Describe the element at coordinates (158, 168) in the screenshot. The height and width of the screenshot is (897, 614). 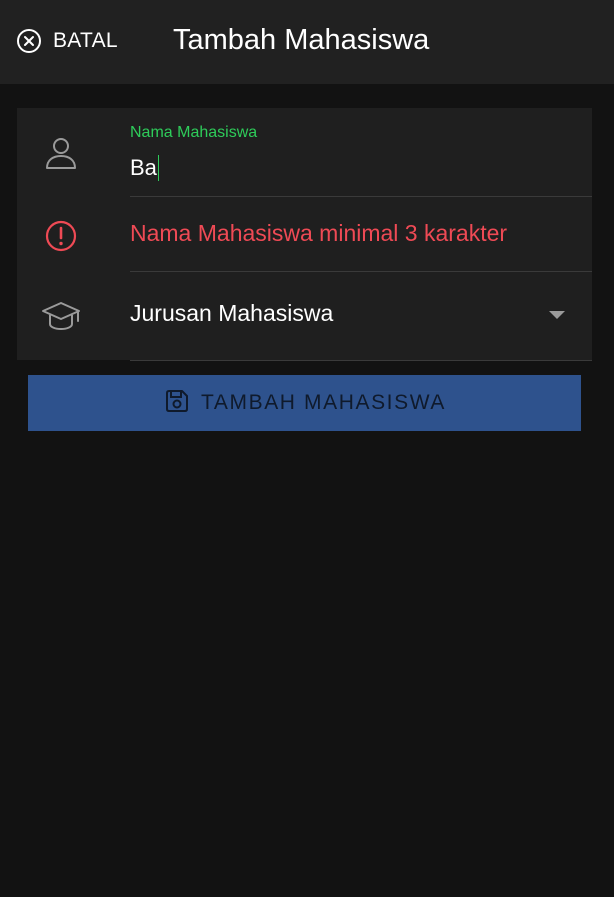
I see `text-caret` at that location.